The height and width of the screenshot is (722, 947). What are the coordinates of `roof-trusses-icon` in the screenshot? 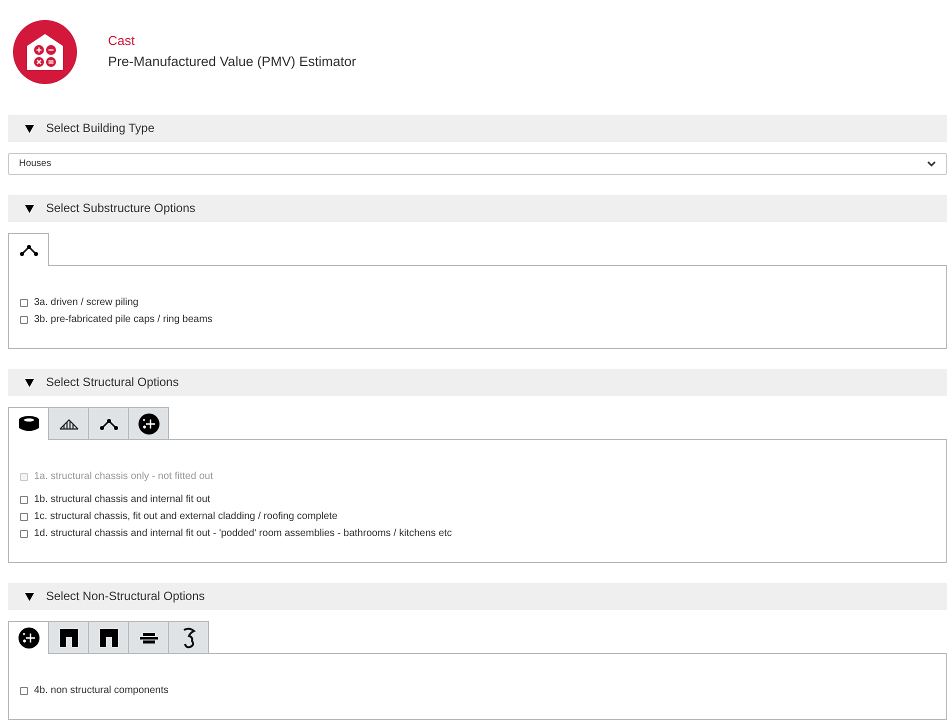 It's located at (68, 424).